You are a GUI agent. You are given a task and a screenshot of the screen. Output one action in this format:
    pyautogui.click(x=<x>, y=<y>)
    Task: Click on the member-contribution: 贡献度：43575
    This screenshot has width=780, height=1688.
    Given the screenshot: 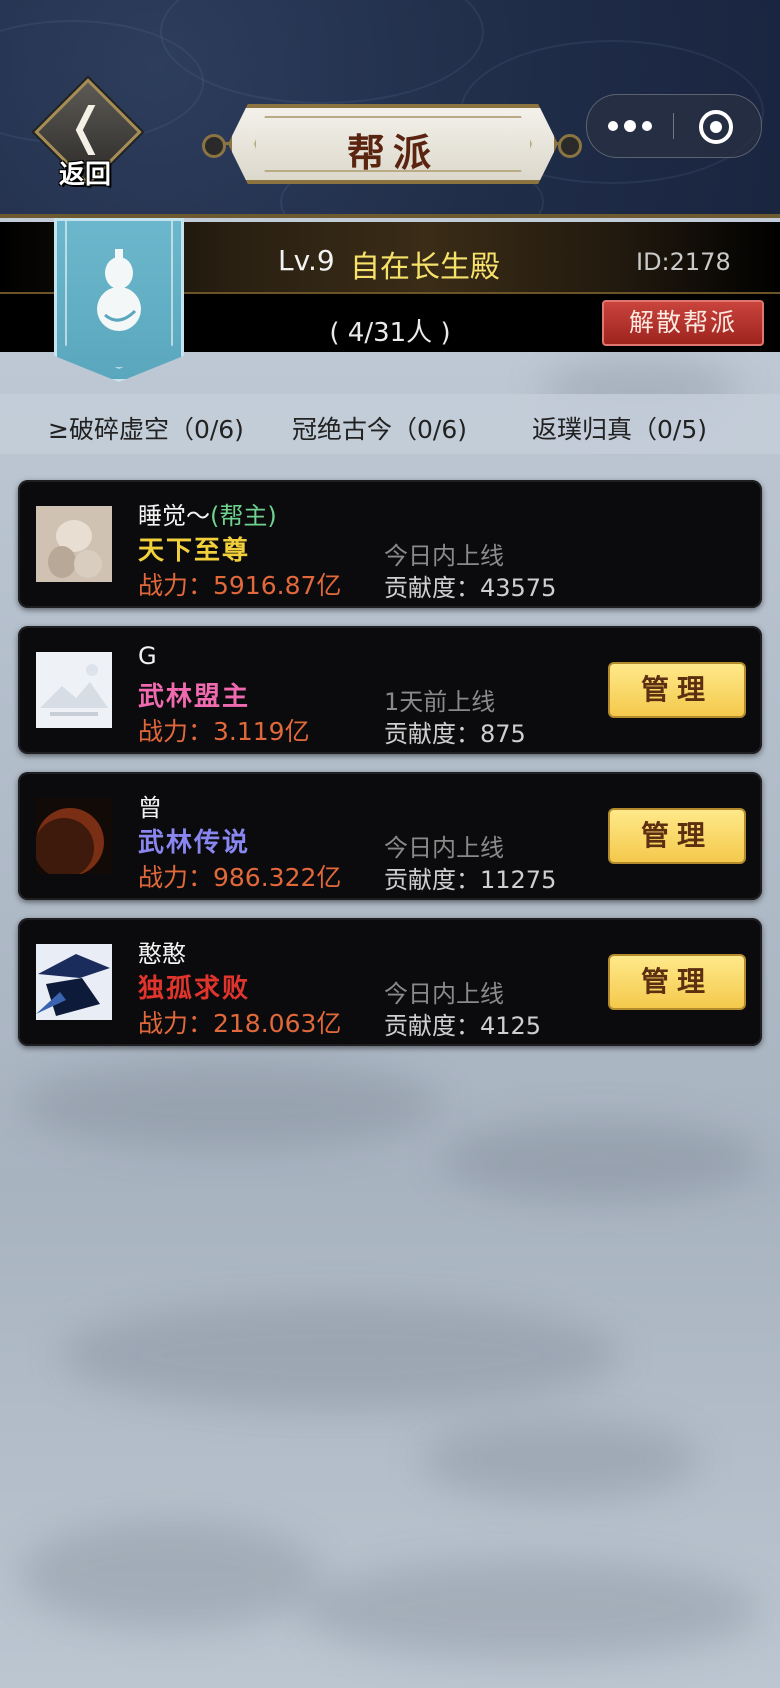 What is the action you would take?
    pyautogui.click(x=470, y=588)
    